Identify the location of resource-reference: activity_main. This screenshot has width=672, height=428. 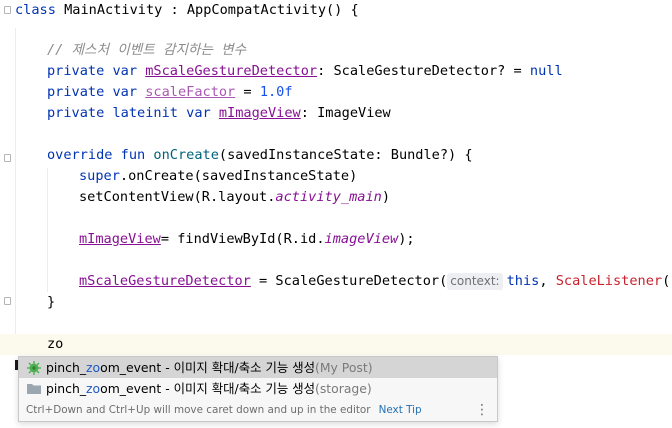
(328, 197).